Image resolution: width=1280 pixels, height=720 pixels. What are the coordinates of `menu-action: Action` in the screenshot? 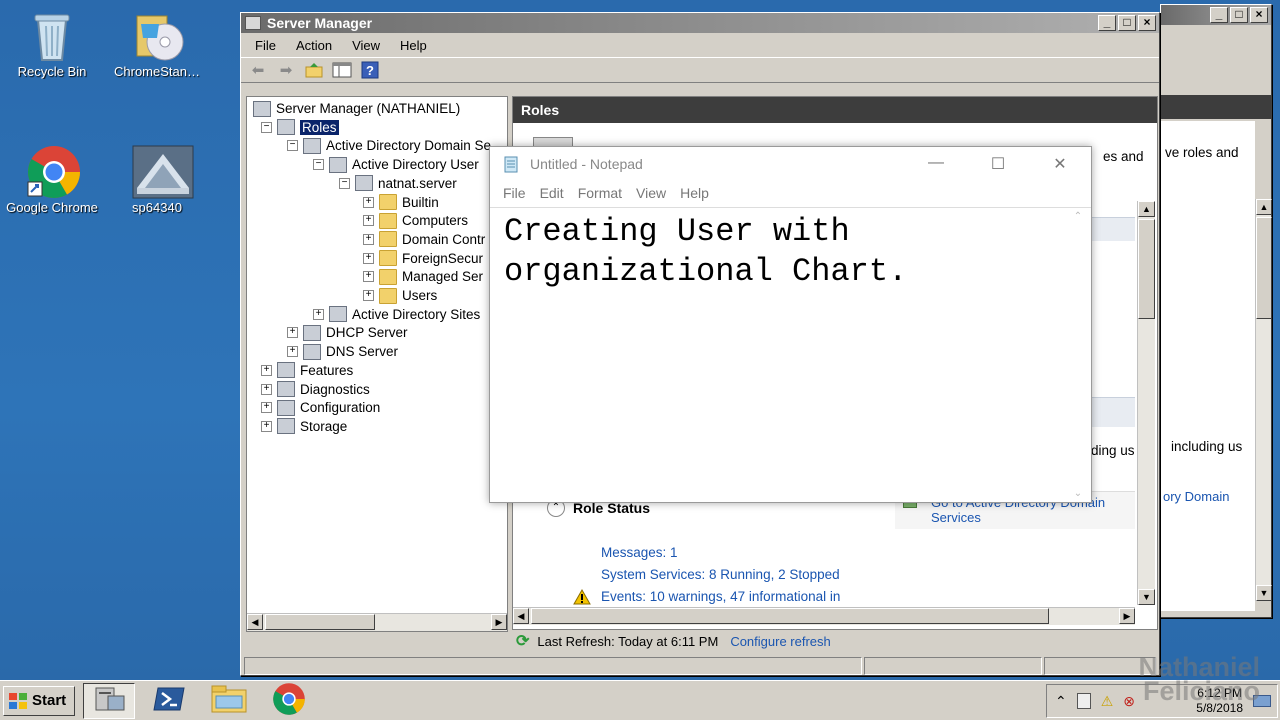 It's located at (314, 45).